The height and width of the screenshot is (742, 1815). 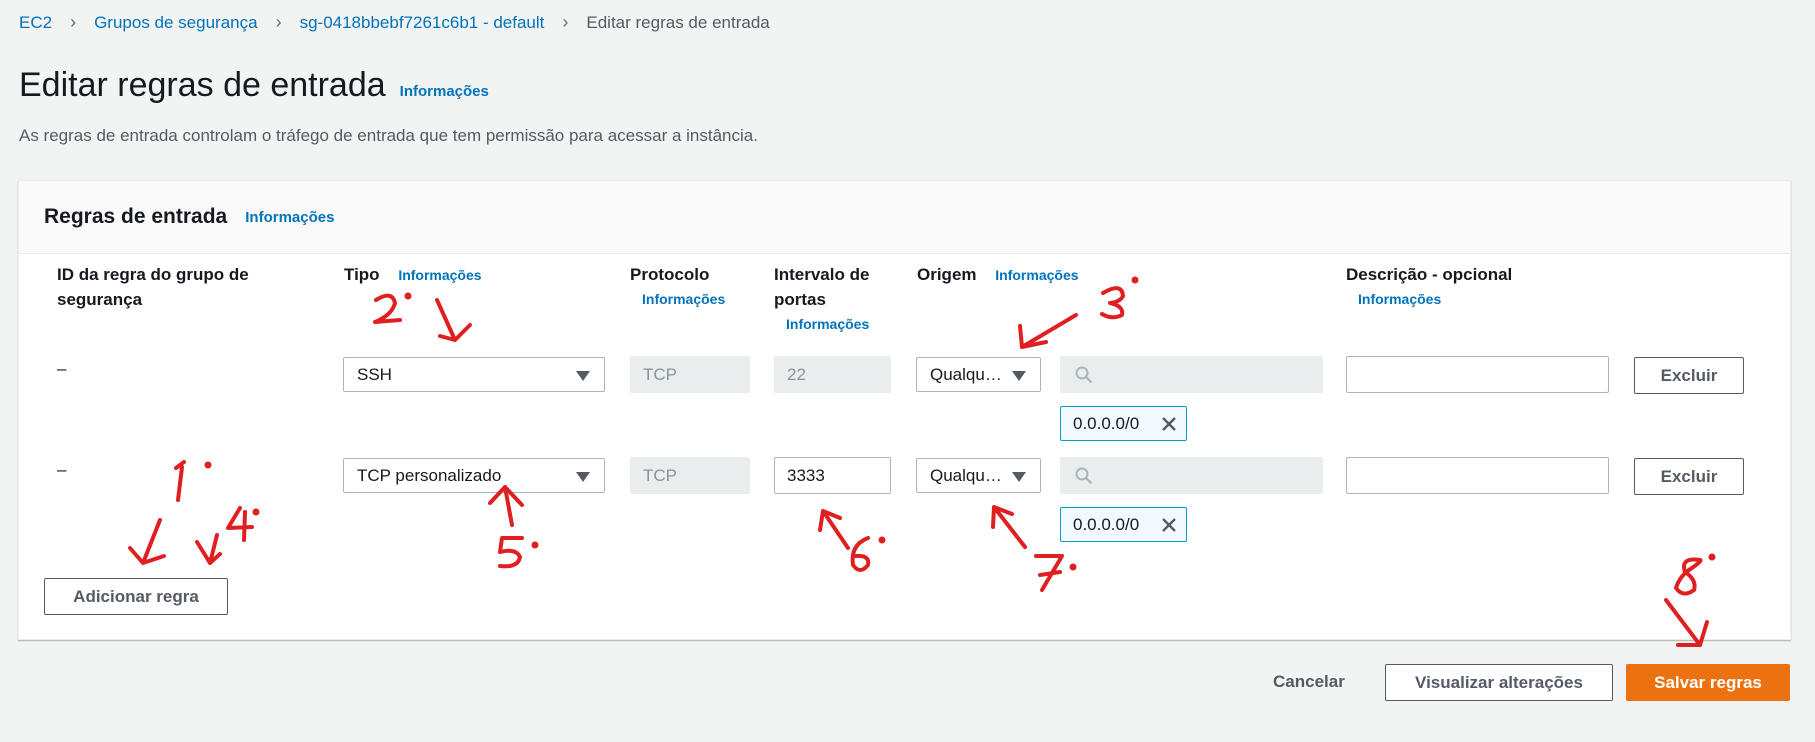 I want to click on delete-rule-button-2: Excluir, so click(x=1689, y=476).